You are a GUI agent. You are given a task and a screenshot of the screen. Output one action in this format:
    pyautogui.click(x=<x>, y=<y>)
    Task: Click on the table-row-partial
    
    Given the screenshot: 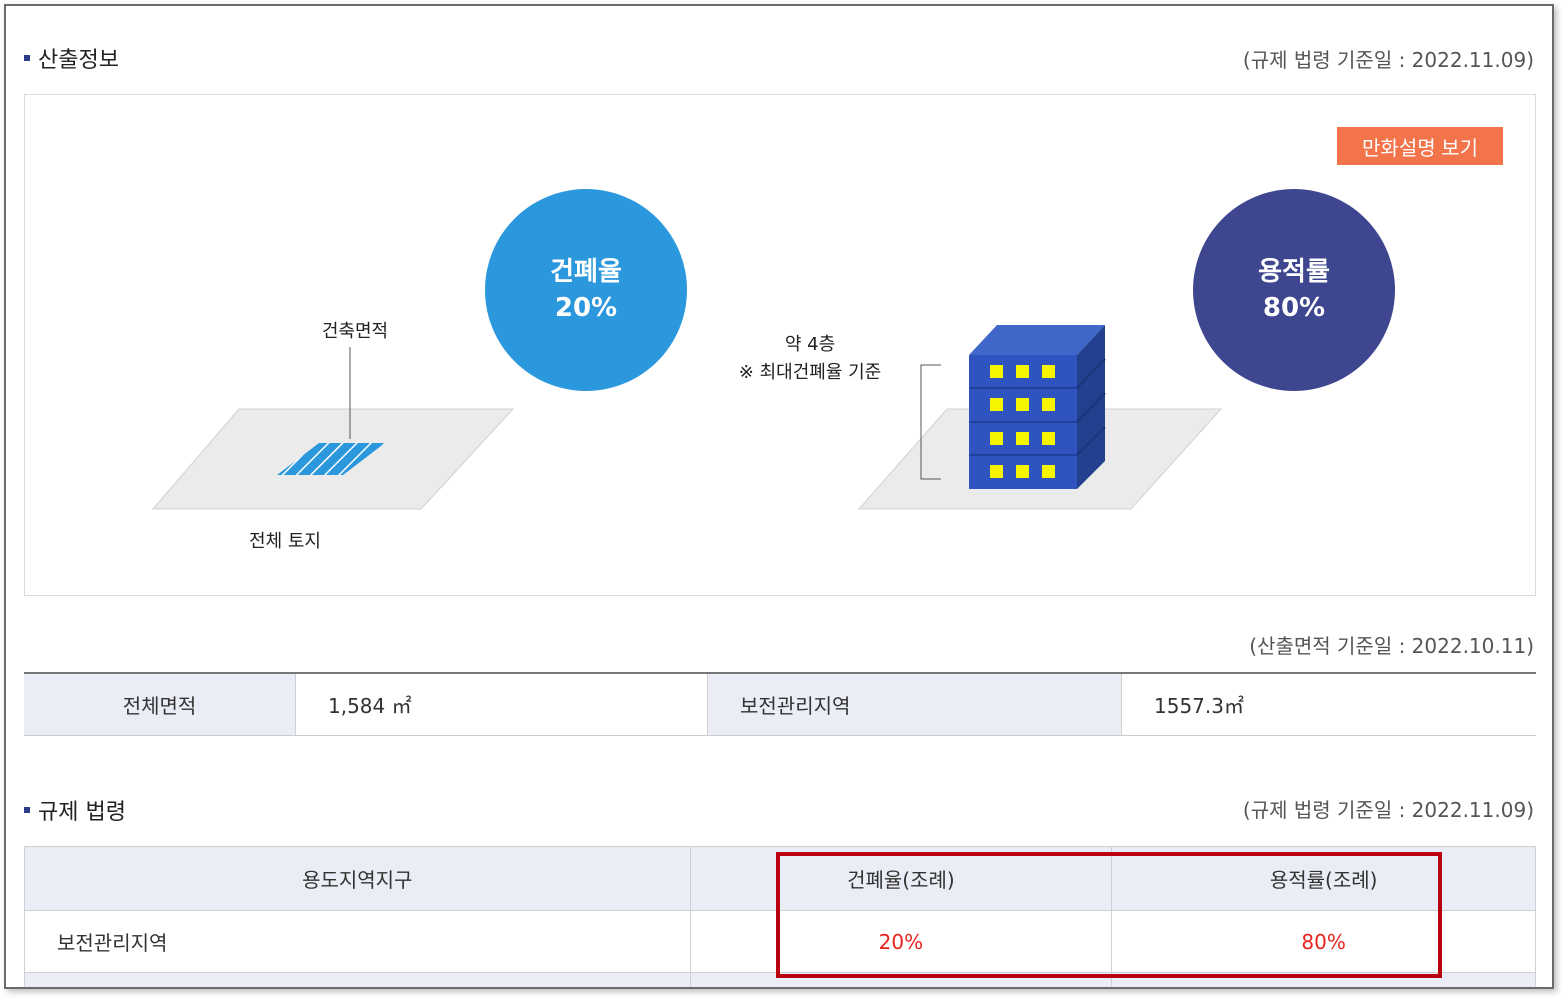 What is the action you would take?
    pyautogui.click(x=780, y=979)
    